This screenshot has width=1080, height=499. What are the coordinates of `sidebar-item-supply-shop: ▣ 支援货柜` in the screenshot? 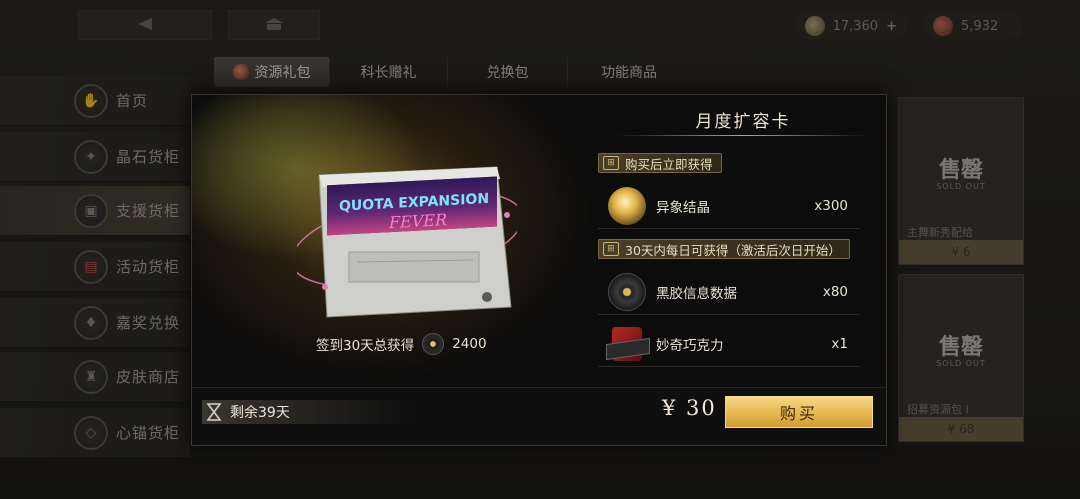 It's located at (95, 211).